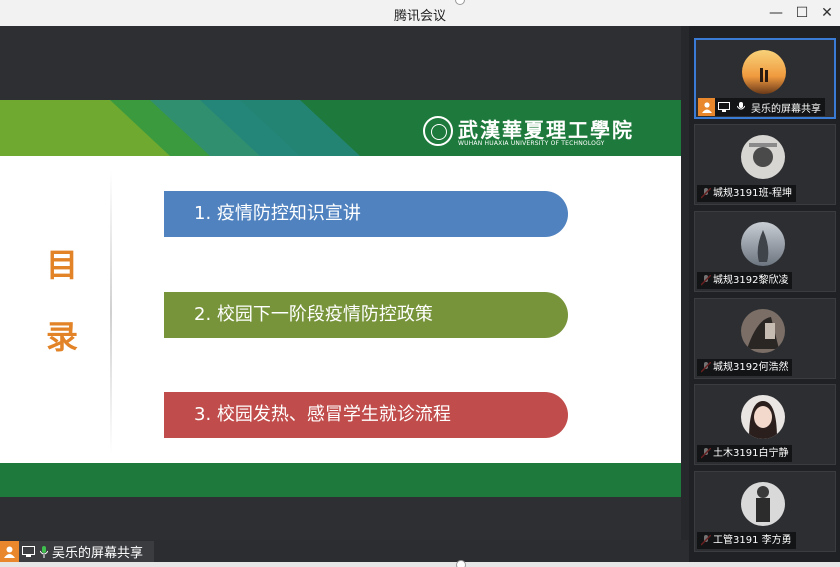 The height and width of the screenshot is (567, 840). I want to click on agenda-item-1: 1. 疫情防控知识宣讲, so click(366, 214).